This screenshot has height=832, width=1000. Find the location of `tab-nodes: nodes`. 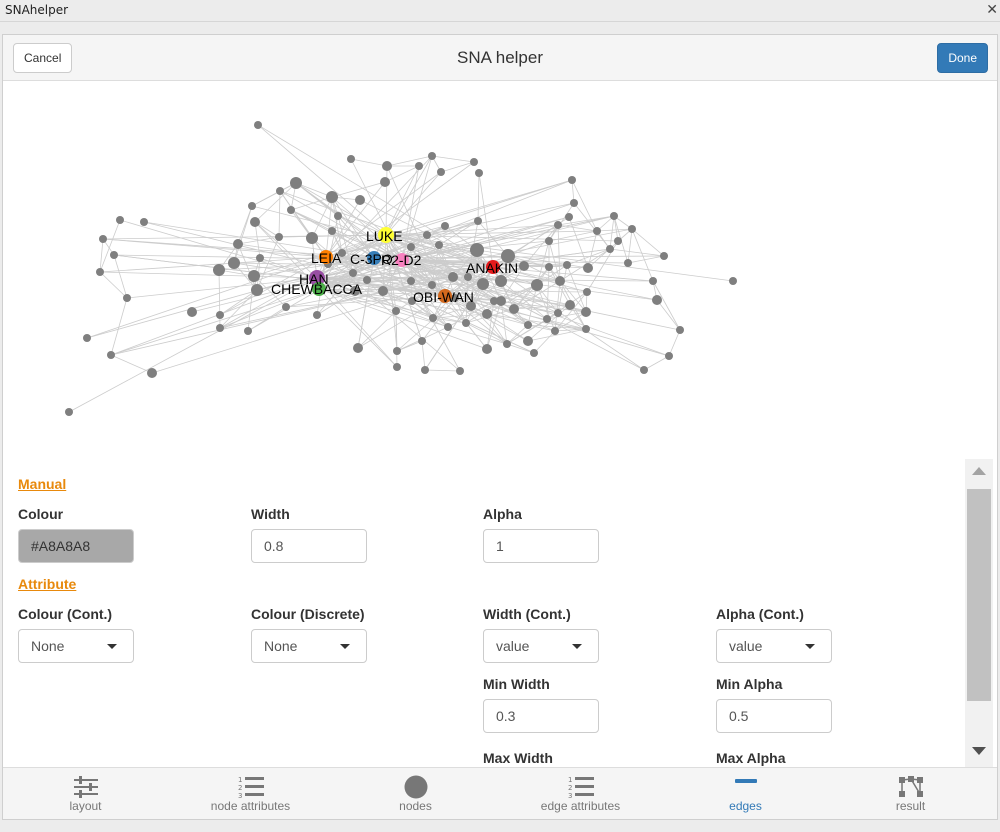

tab-nodes: nodes is located at coordinates (415, 794).